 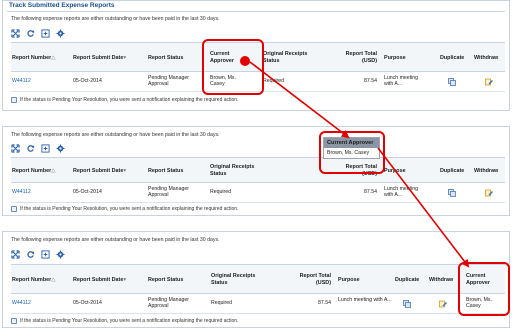 What do you see at coordinates (299, 100) in the screenshot?
I see `arrow-to-dragged` at bounding box center [299, 100].